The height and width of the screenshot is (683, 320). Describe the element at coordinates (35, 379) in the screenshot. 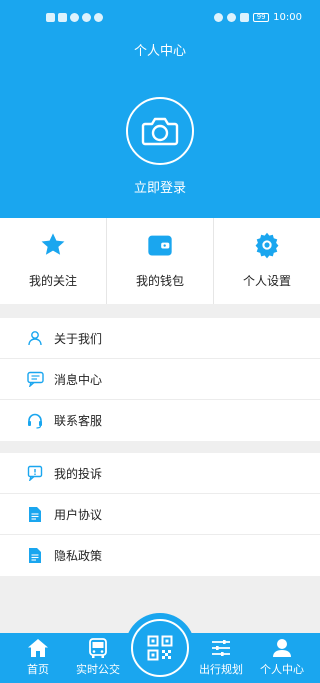

I see `chat-icon` at that location.